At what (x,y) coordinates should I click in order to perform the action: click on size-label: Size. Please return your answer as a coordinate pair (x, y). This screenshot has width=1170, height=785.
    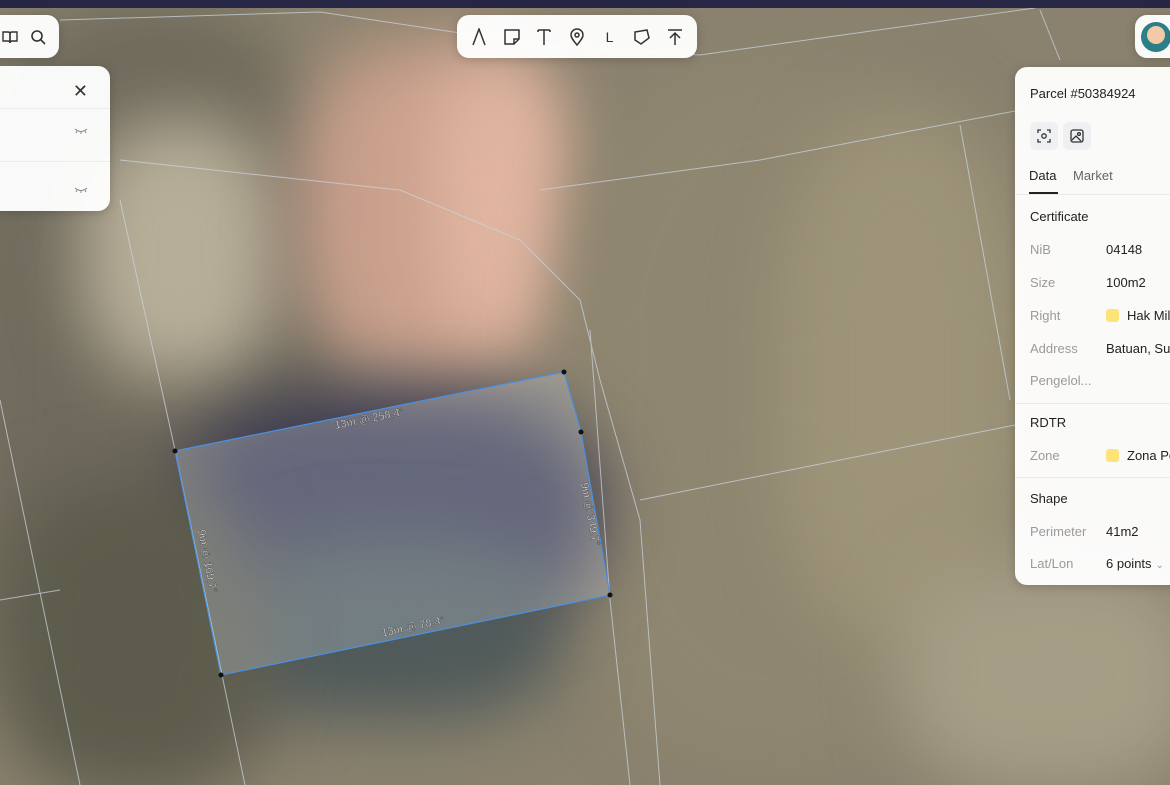
    Looking at the image, I should click on (1043, 282).